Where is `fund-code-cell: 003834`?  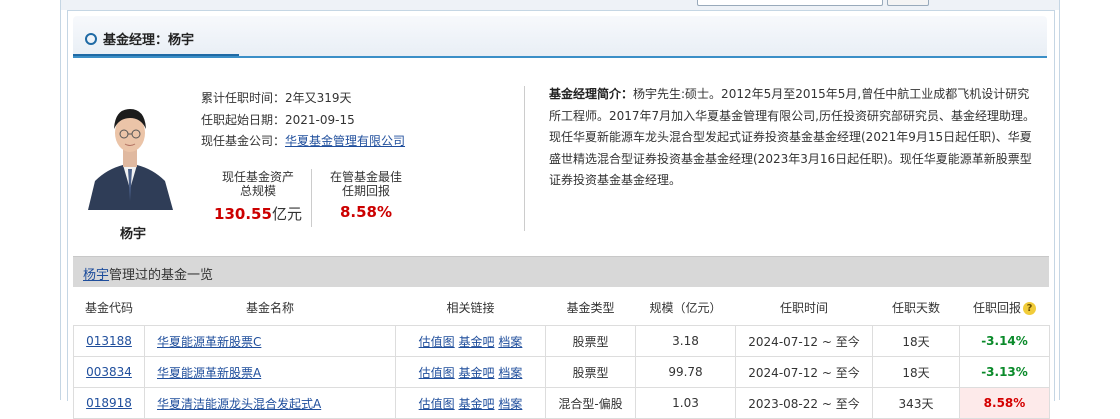
fund-code-cell: 003834 is located at coordinates (109, 372).